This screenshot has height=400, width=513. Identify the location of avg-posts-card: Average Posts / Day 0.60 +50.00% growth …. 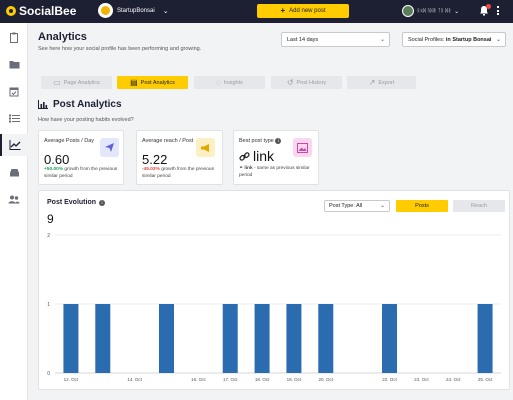
(81, 157).